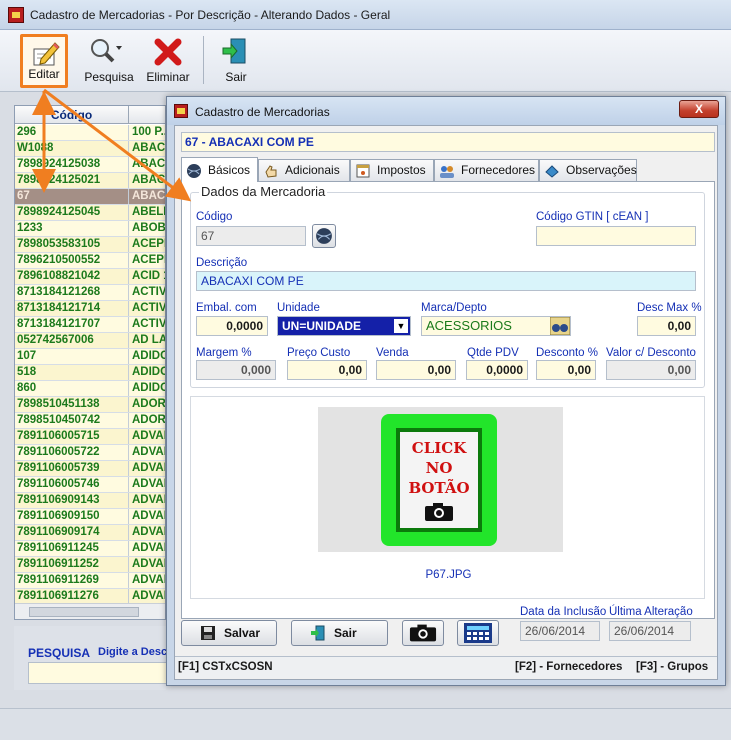 This screenshot has height=740, width=731. What do you see at coordinates (90, 341) in the screenshot?
I see `table-row: 052742567006 AD LA` at bounding box center [90, 341].